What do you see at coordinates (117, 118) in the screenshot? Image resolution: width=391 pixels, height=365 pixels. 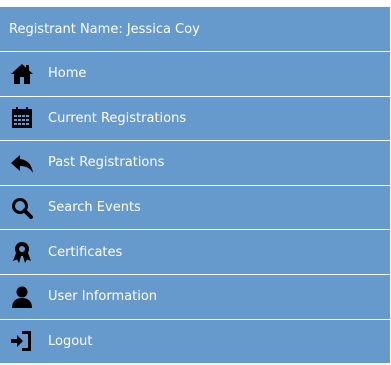 I see `menu-item-label: Current Registrations` at bounding box center [117, 118].